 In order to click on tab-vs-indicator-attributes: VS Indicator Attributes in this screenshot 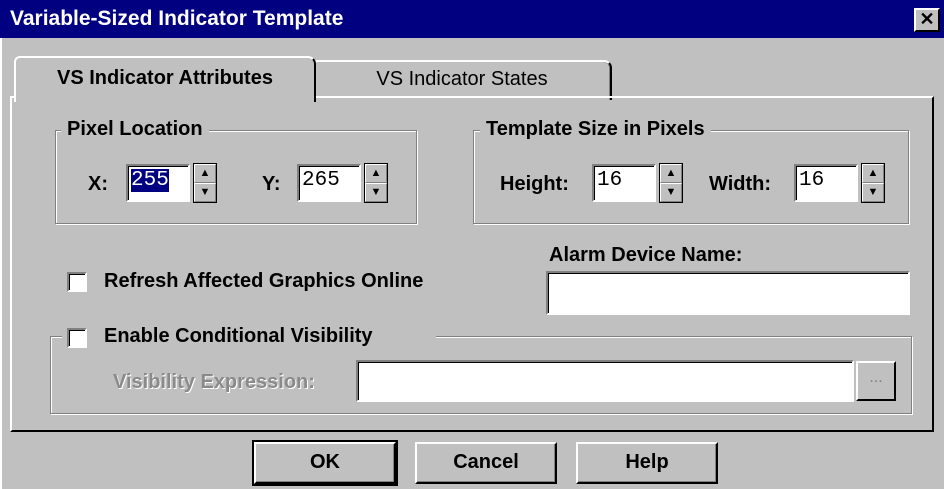, I will do `click(165, 79)`.